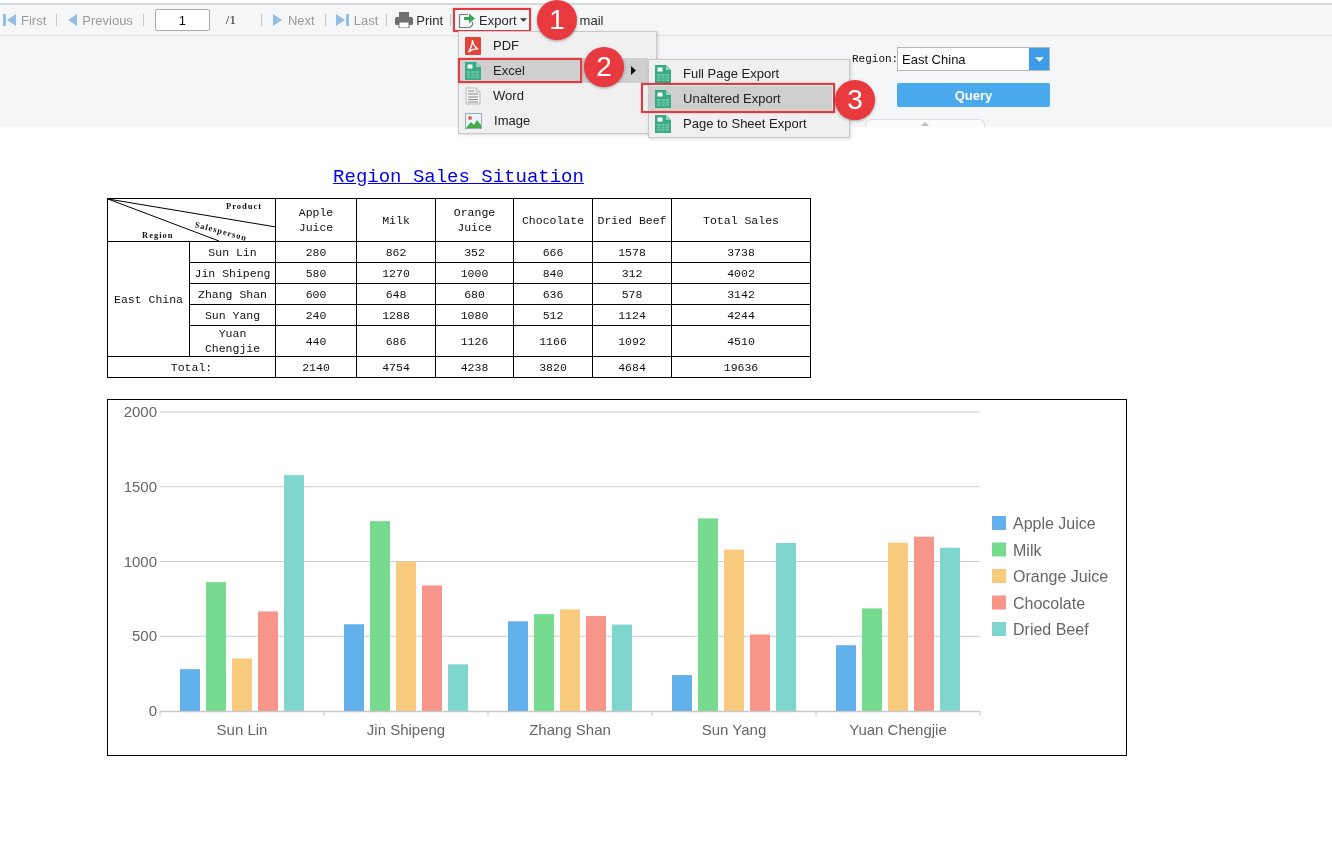 The width and height of the screenshot is (1332, 847). Describe the element at coordinates (474, 341) in the screenshot. I see `table-cell: 1126` at that location.